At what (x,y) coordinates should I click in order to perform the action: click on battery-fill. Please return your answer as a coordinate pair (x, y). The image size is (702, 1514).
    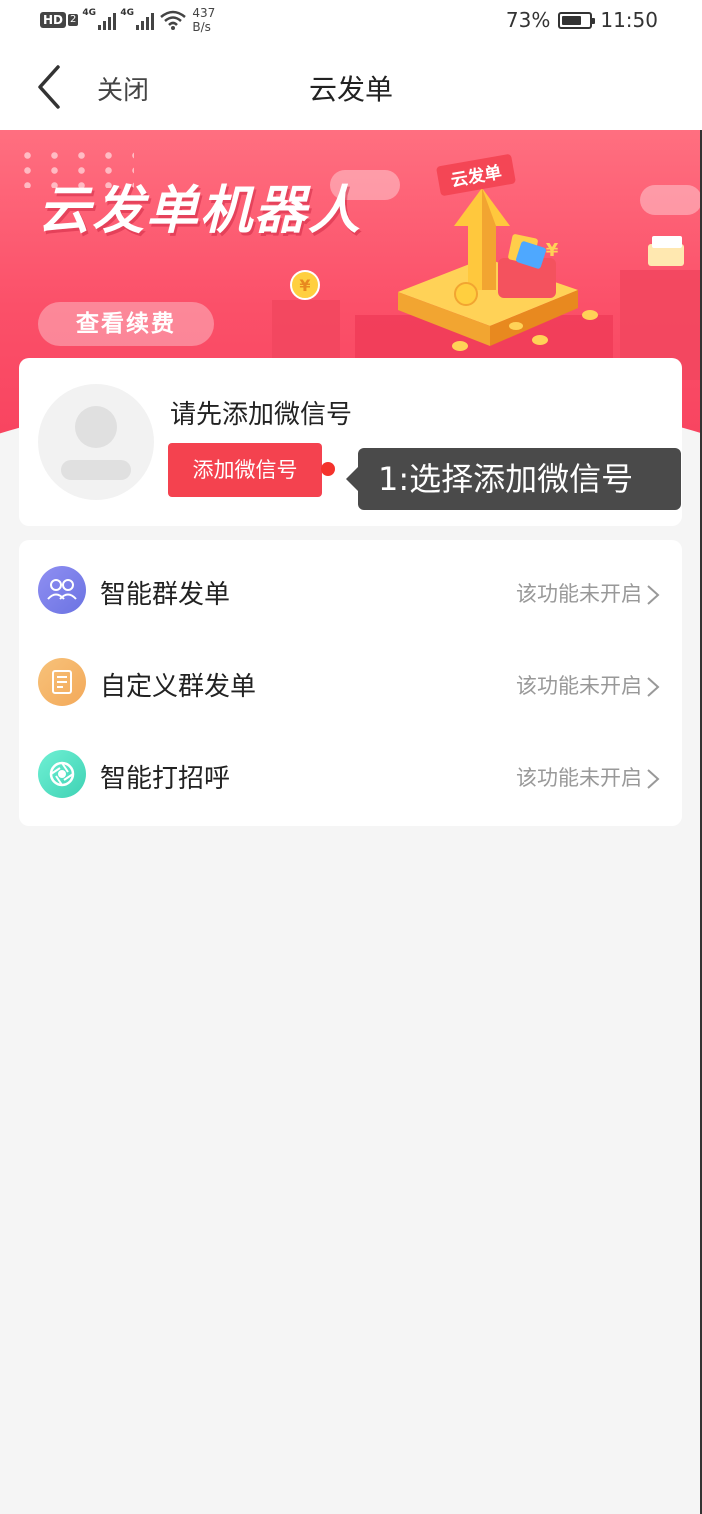
    Looking at the image, I should click on (572, 20).